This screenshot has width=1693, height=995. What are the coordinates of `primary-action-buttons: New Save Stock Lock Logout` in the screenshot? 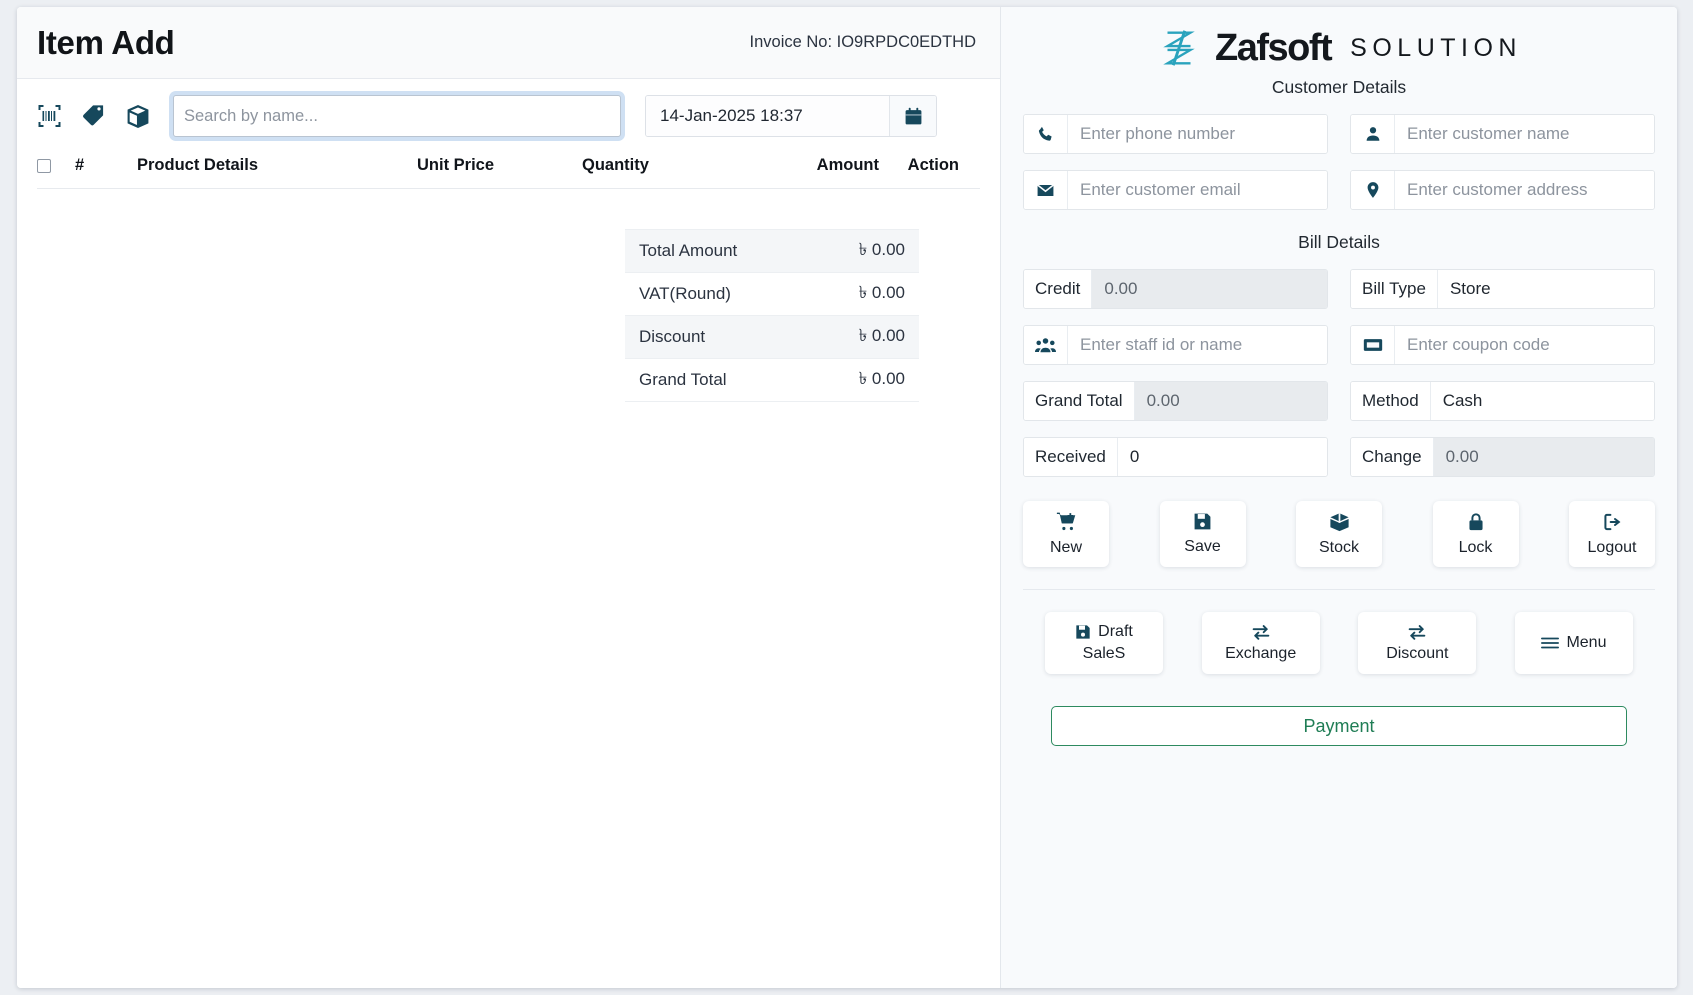 It's located at (1339, 545).